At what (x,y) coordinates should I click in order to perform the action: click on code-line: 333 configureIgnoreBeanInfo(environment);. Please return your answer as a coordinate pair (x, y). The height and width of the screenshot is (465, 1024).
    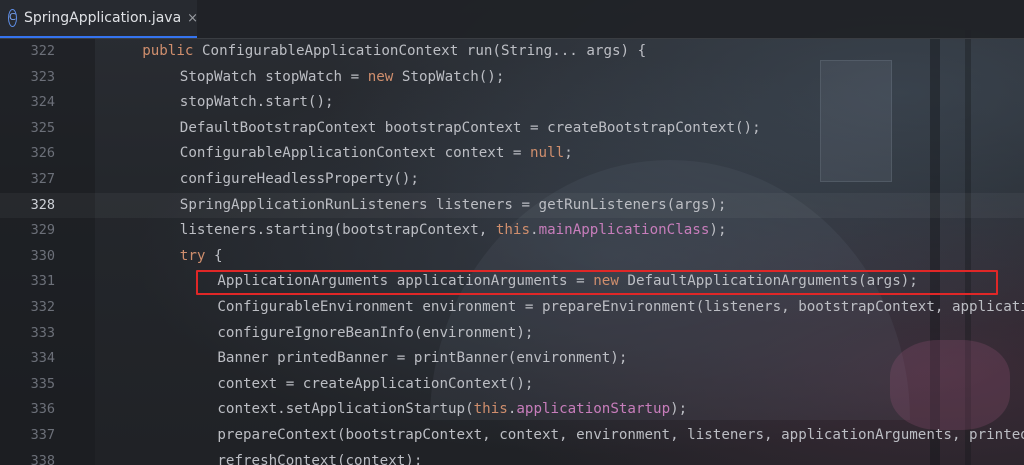
    Looking at the image, I should click on (512, 334).